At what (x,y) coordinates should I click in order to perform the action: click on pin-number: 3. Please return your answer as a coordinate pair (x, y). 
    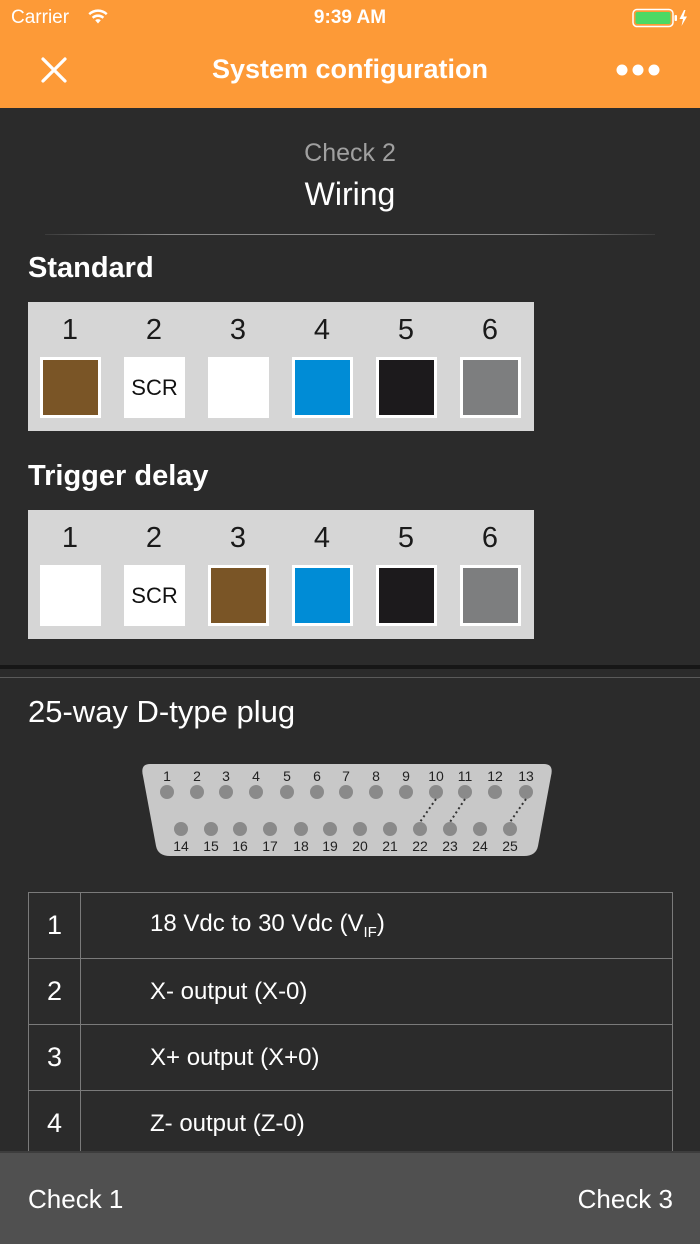
    Looking at the image, I should click on (54, 1057).